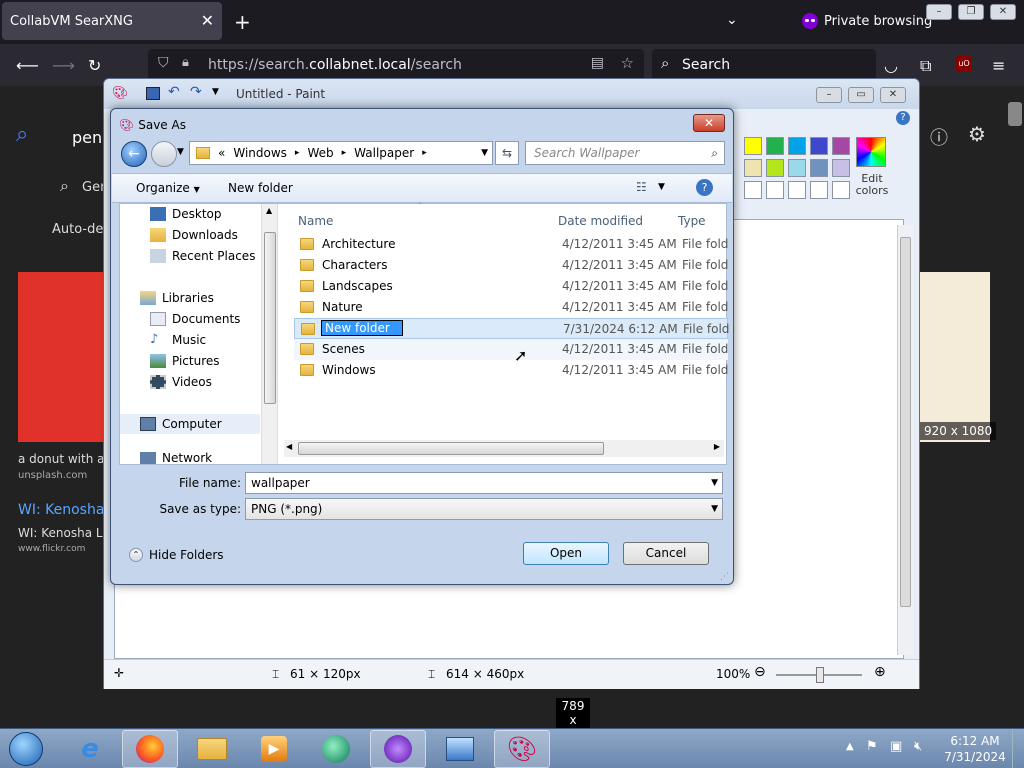  What do you see at coordinates (94, 65) in the screenshot?
I see `reload-icon: ↻` at bounding box center [94, 65].